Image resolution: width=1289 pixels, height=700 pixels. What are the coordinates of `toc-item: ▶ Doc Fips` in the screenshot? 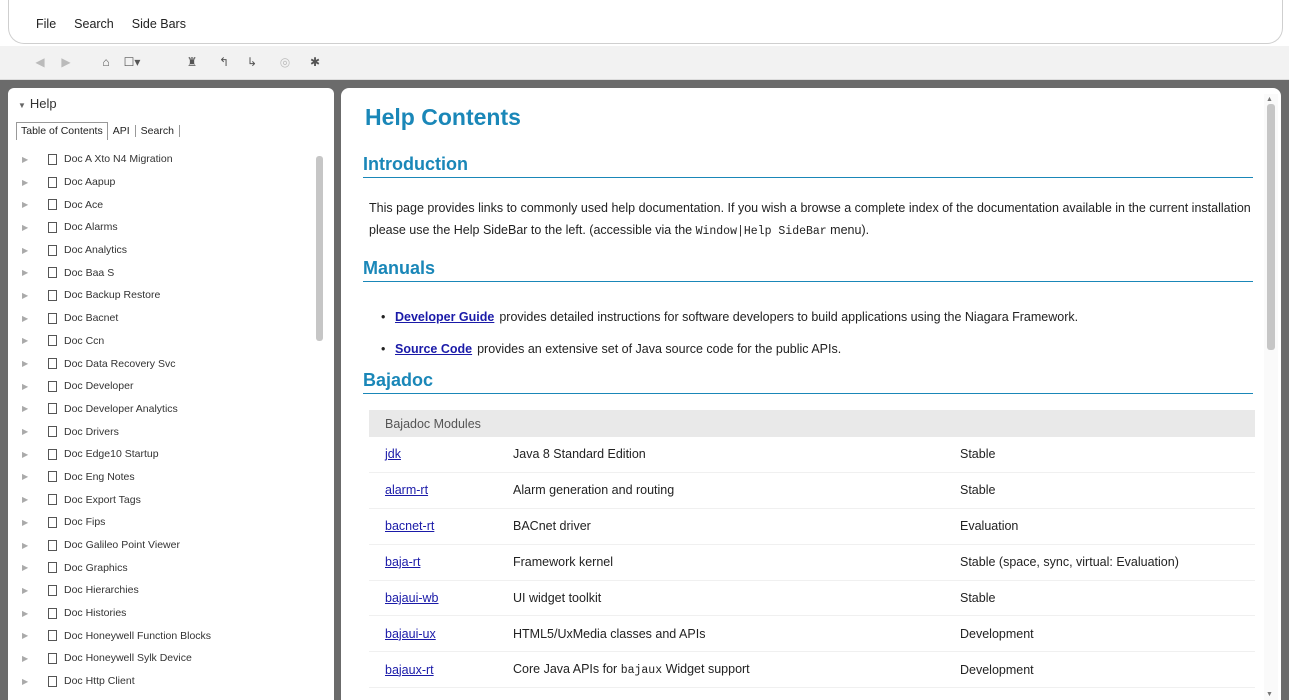 It's located at (165, 522).